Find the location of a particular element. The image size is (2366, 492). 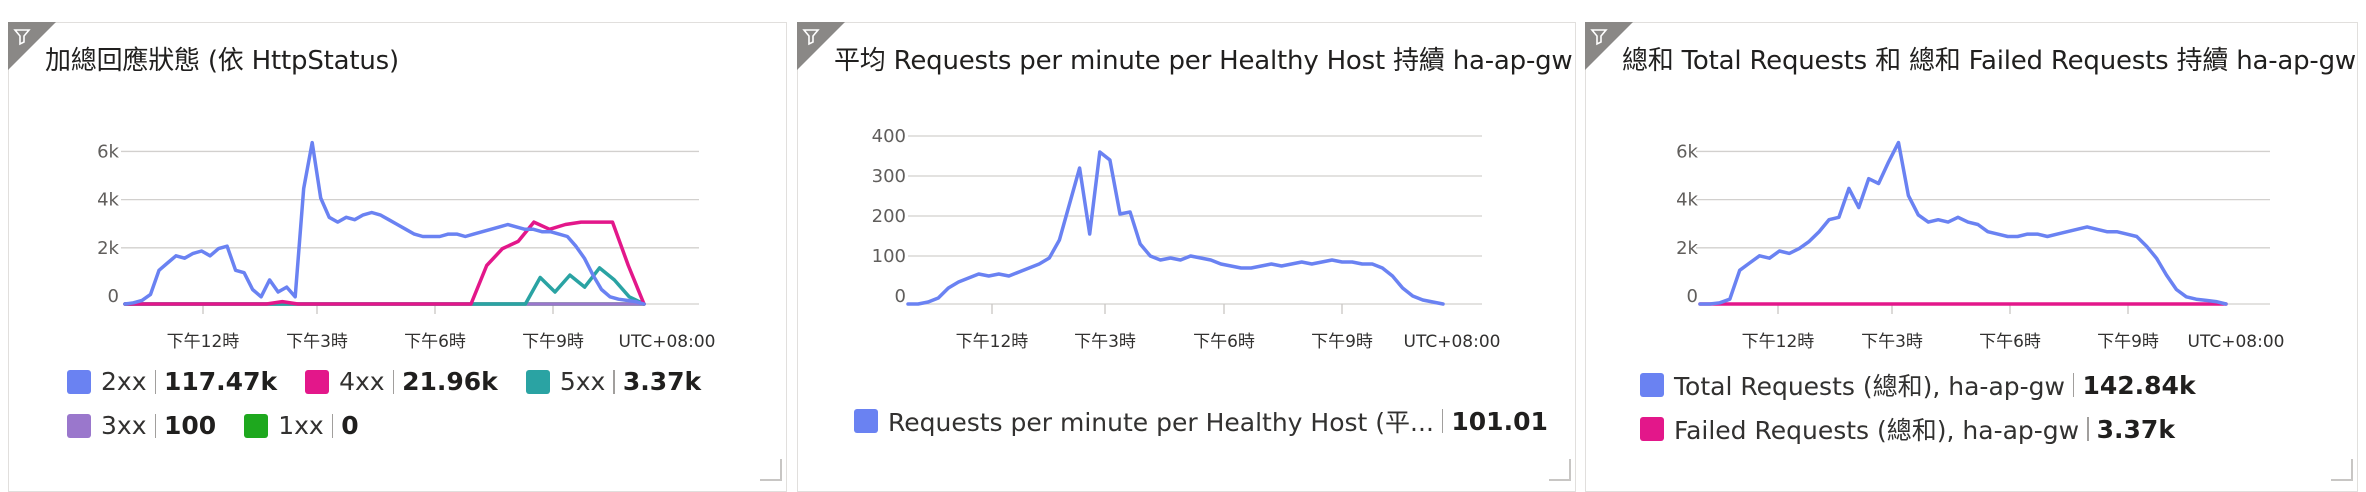

legend-label-4xx: 4xx is located at coordinates (362, 381).